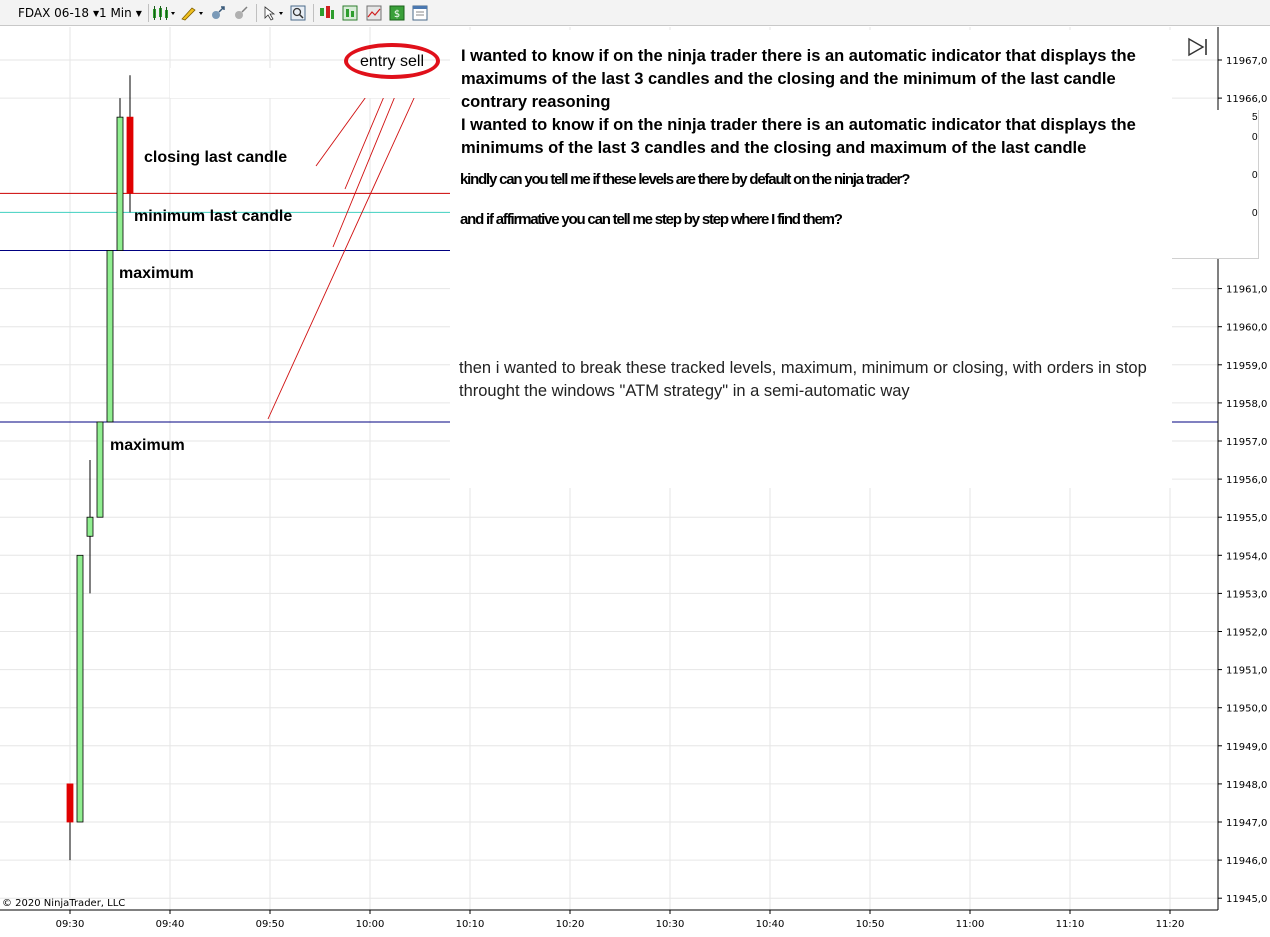 The height and width of the screenshot is (937, 1270). Describe the element at coordinates (1246, 709) in the screenshot. I see `y-tick-label: 11950,0` at that location.